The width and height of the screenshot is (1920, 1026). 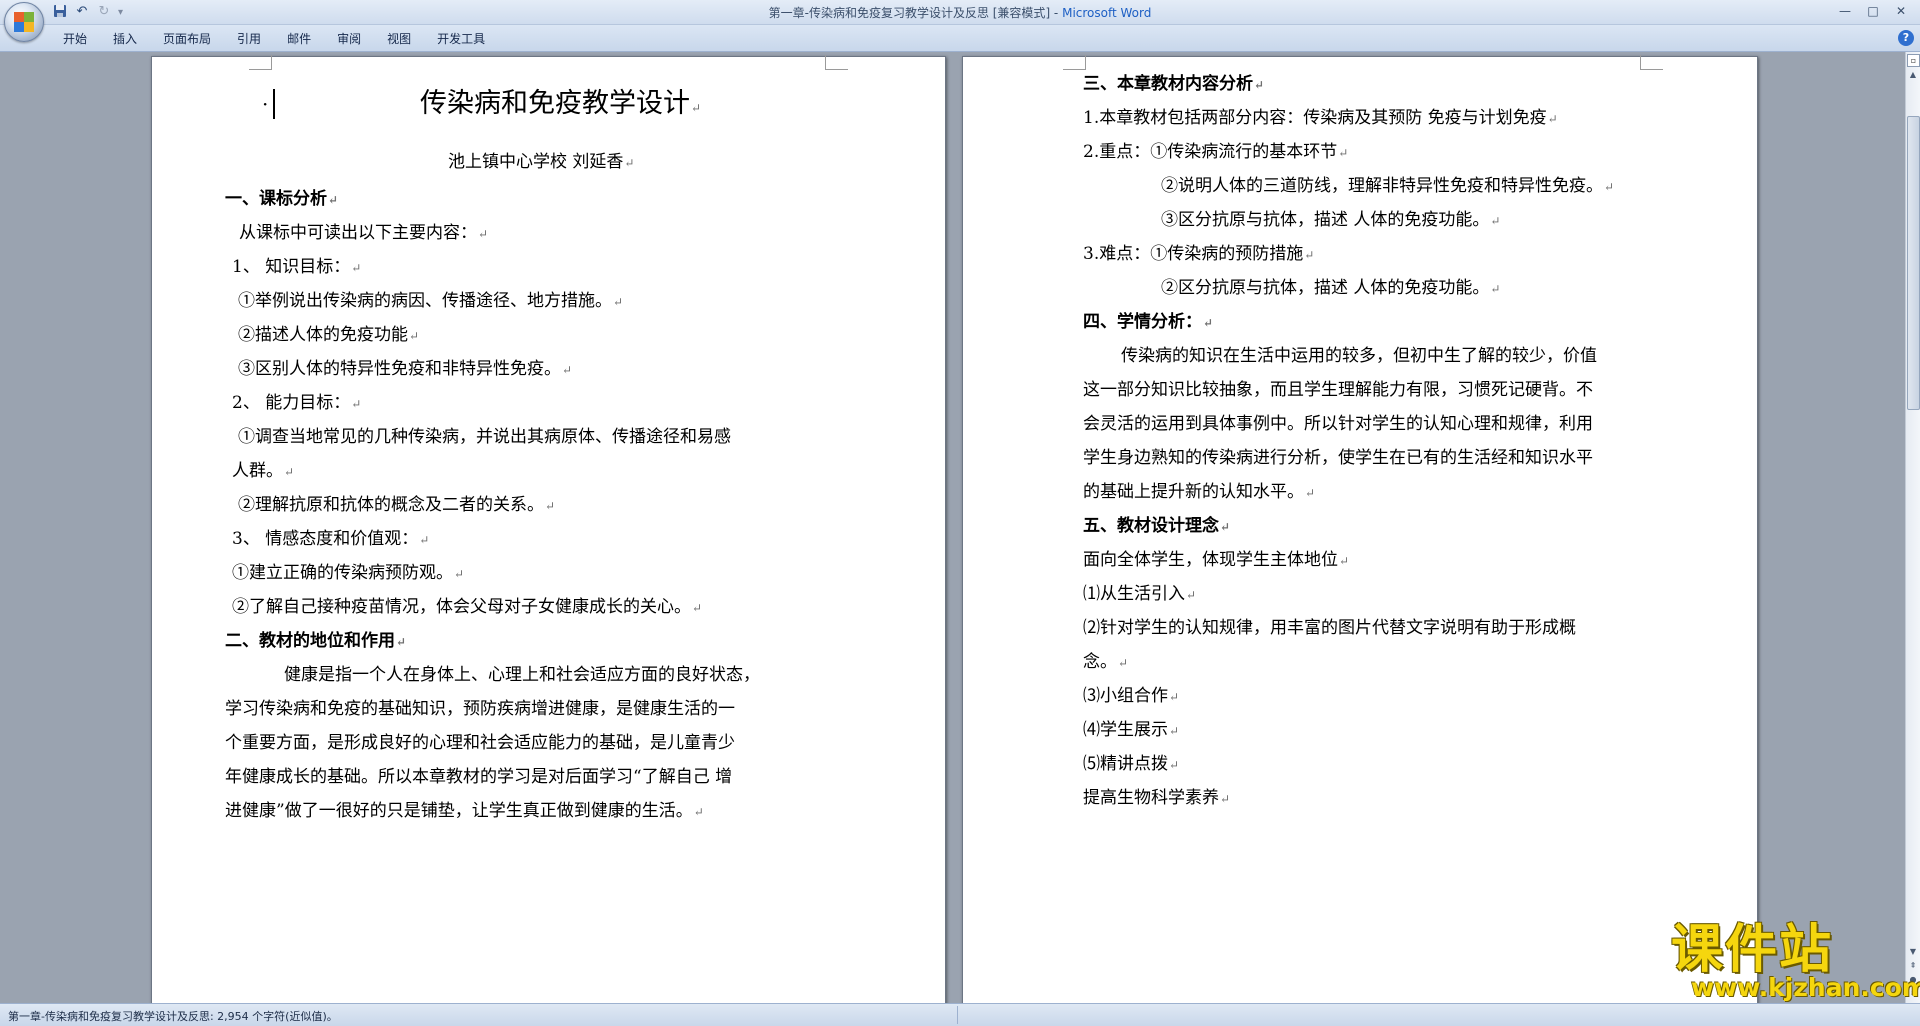 I want to click on body-line: 传染病的知识在生活中运用的较多，但初中生了解的较少，价值, so click(x=1359, y=356).